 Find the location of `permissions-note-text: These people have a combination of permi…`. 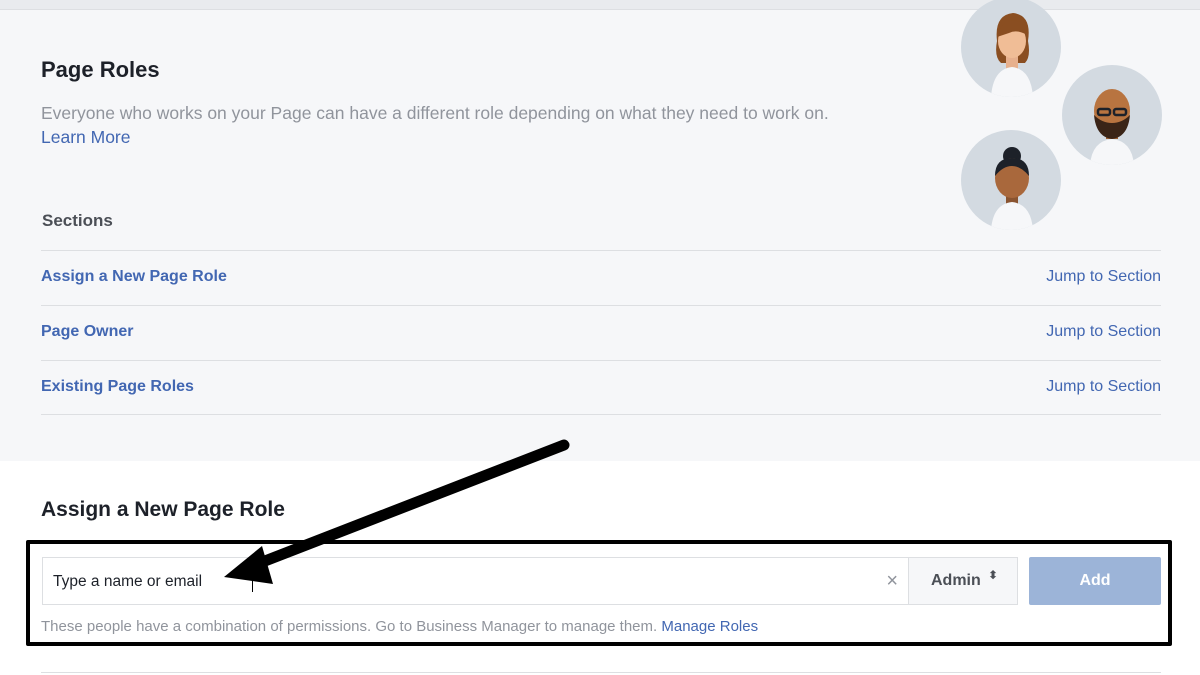

permissions-note-text: These people have a combination of permi… is located at coordinates (349, 626).